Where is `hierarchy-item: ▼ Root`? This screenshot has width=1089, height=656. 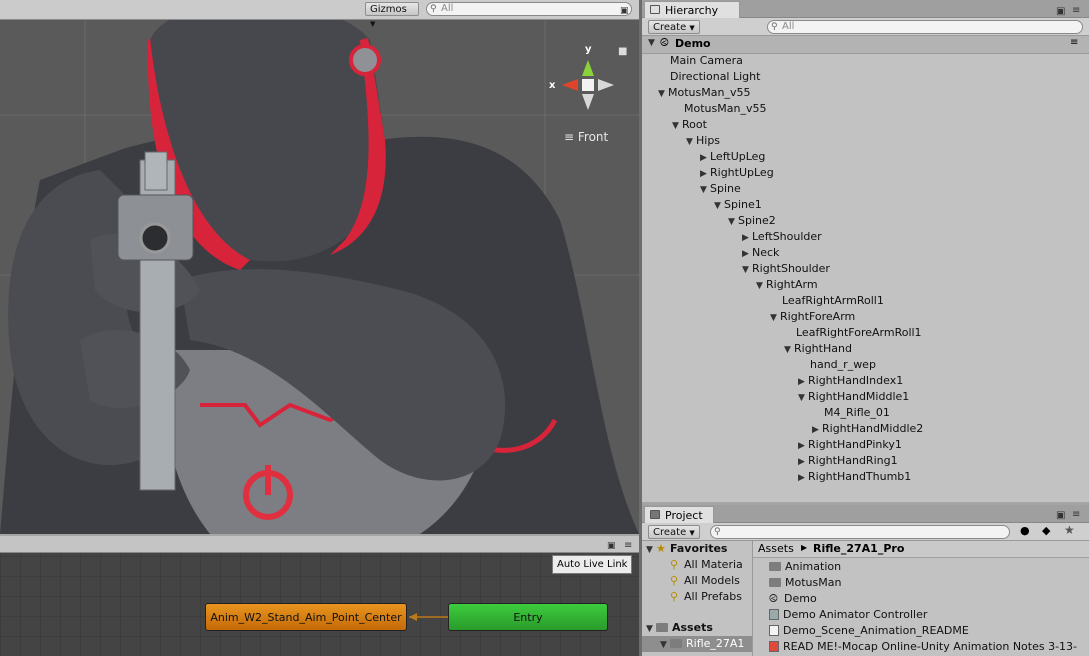
hierarchy-item: ▼ Root is located at coordinates (689, 125).